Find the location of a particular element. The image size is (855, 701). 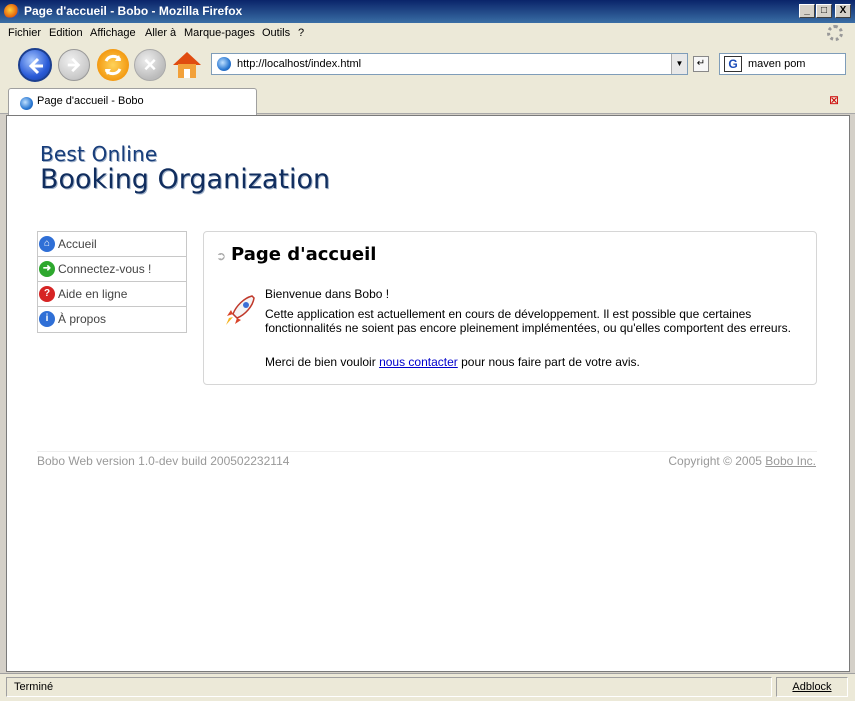

reload-button is located at coordinates (113, 65).